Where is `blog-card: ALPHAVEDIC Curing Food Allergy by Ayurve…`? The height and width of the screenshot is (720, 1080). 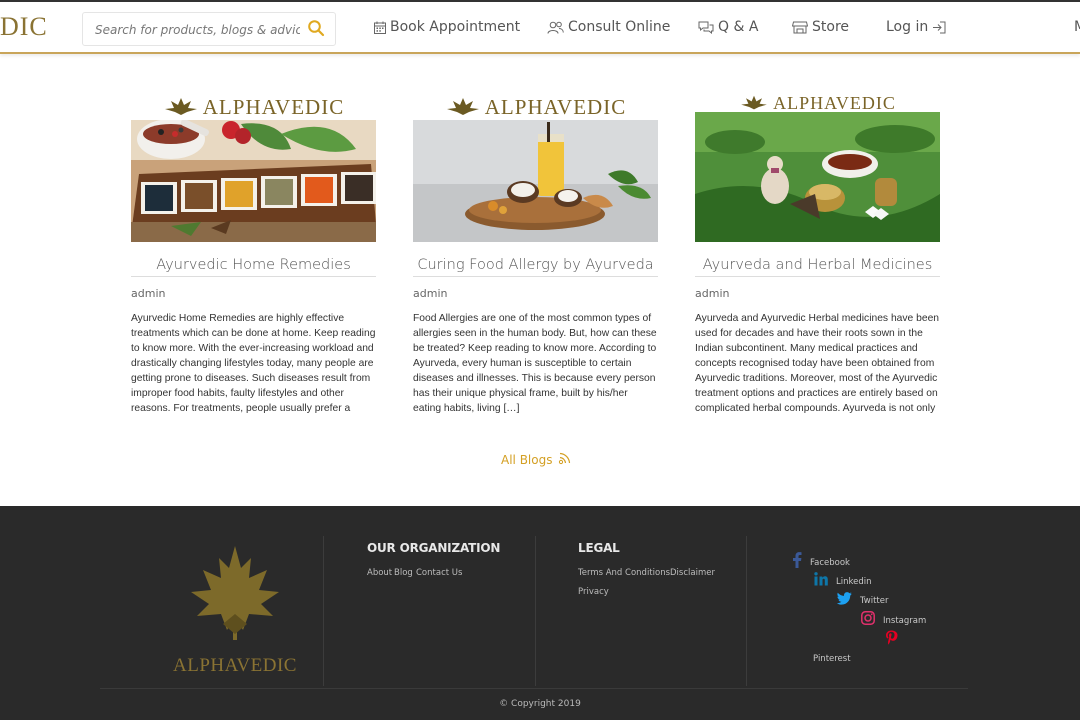
blog-card: ALPHAVEDIC Curing Food Allergy by Ayurve… is located at coordinates (535, 254).